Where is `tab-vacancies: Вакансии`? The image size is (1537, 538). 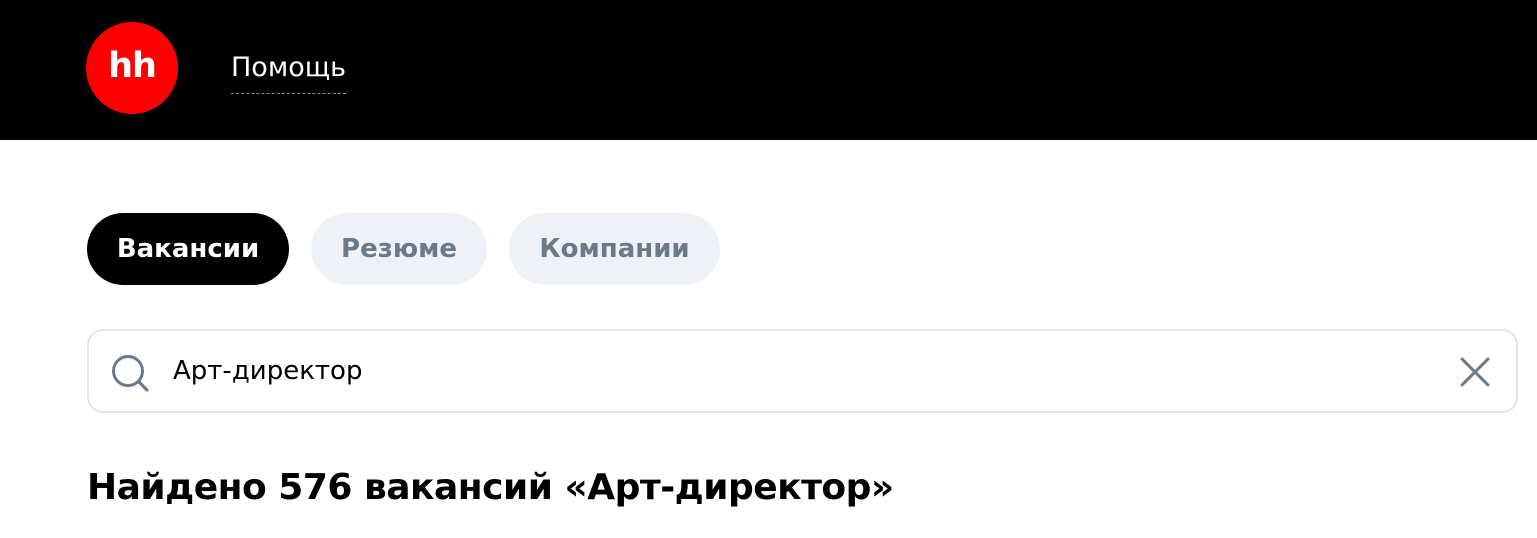 tab-vacancies: Вакансии is located at coordinates (188, 249).